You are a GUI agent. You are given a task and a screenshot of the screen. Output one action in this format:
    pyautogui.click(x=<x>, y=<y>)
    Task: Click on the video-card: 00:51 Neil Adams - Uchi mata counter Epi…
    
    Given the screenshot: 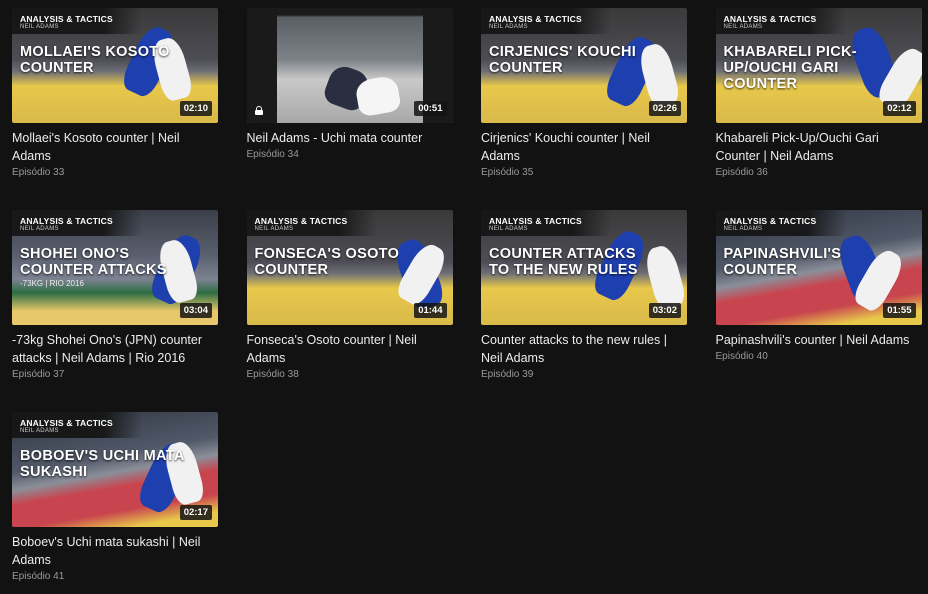 What is the action you would take?
    pyautogui.click(x=349, y=84)
    